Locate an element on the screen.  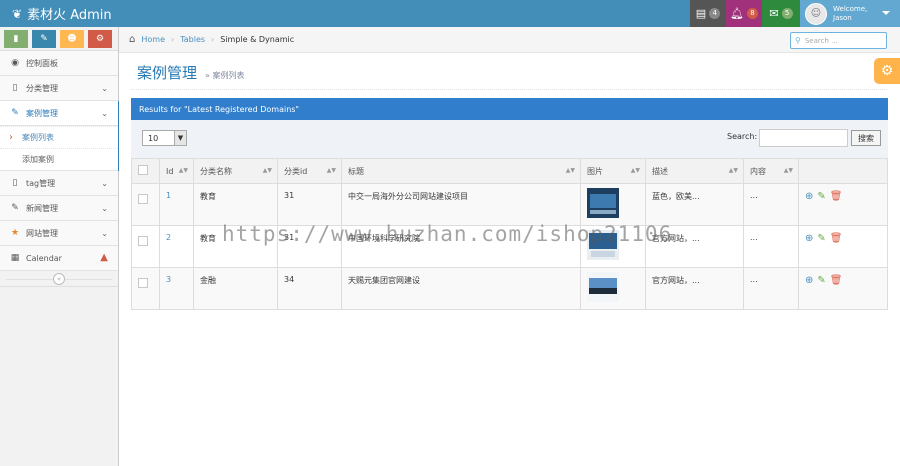
settings-button: ⚙ is located at coordinates (887, 71).